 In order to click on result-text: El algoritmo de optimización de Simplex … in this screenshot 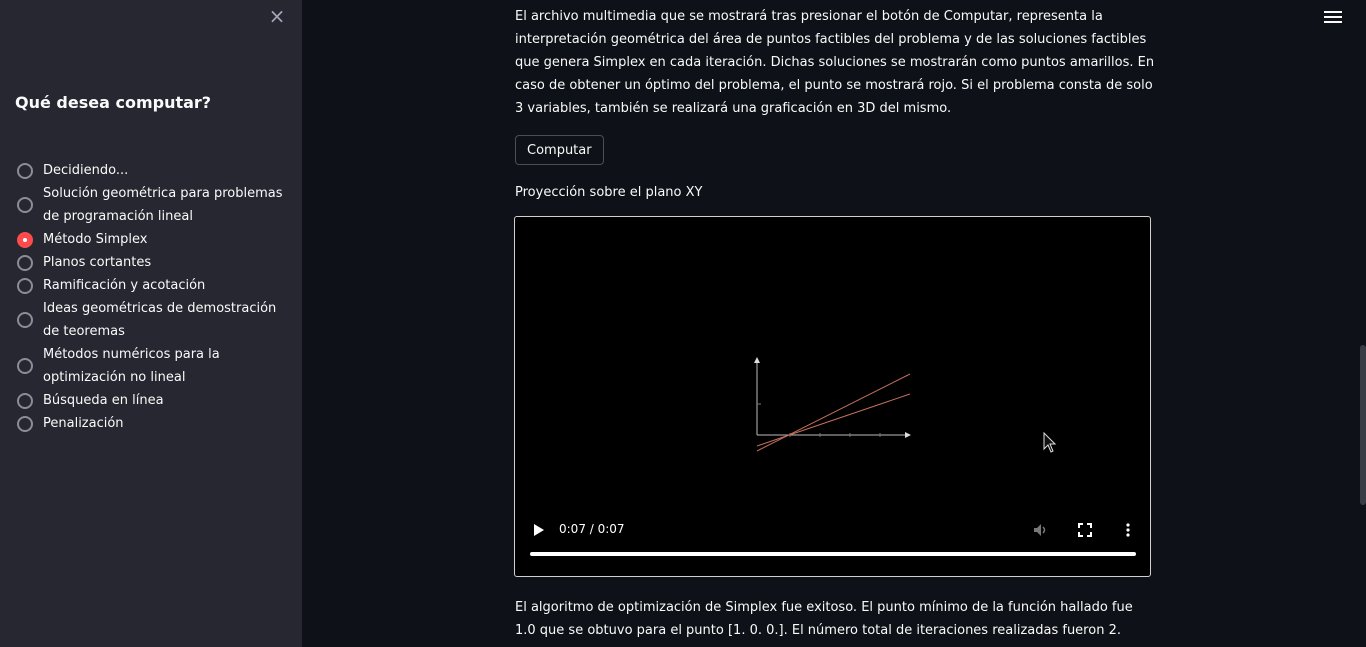, I will do `click(824, 619)`.